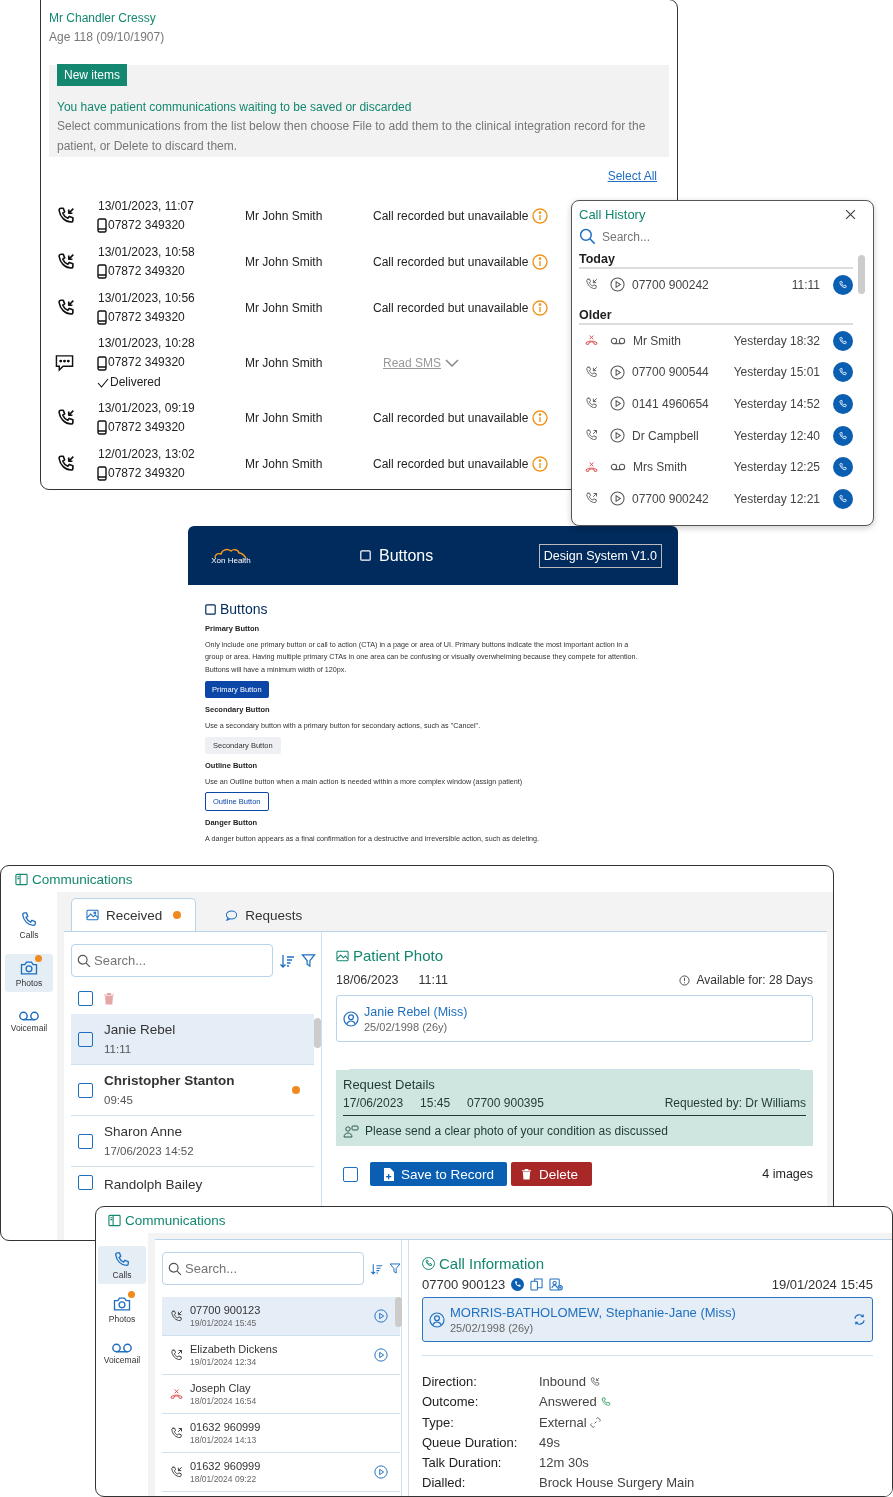 The image size is (893, 1497). I want to click on search-icon, so click(84, 961).